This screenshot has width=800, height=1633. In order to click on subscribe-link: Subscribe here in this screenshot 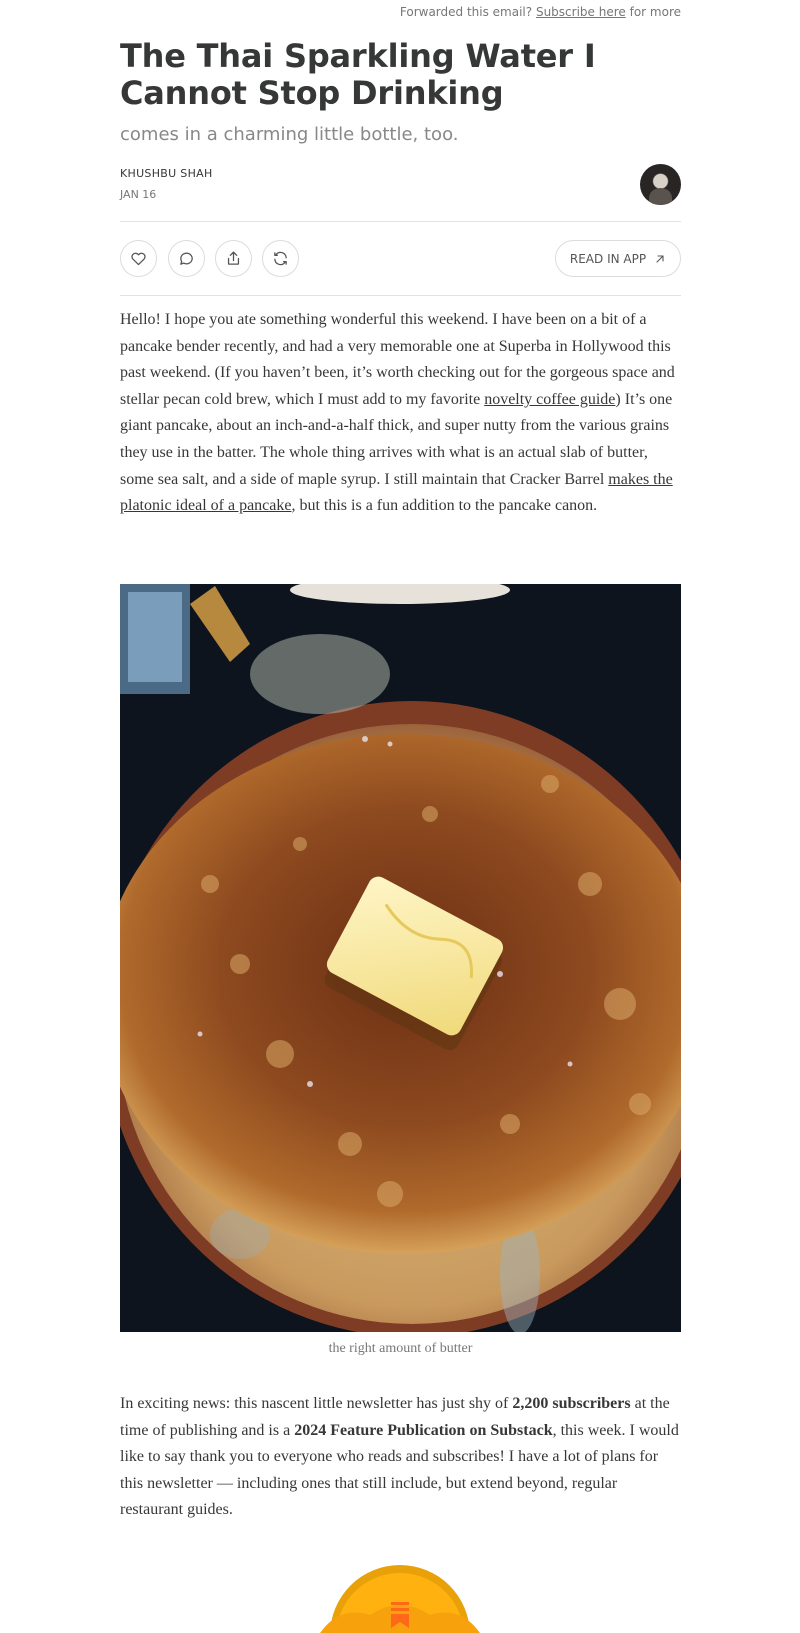, I will do `click(581, 12)`.